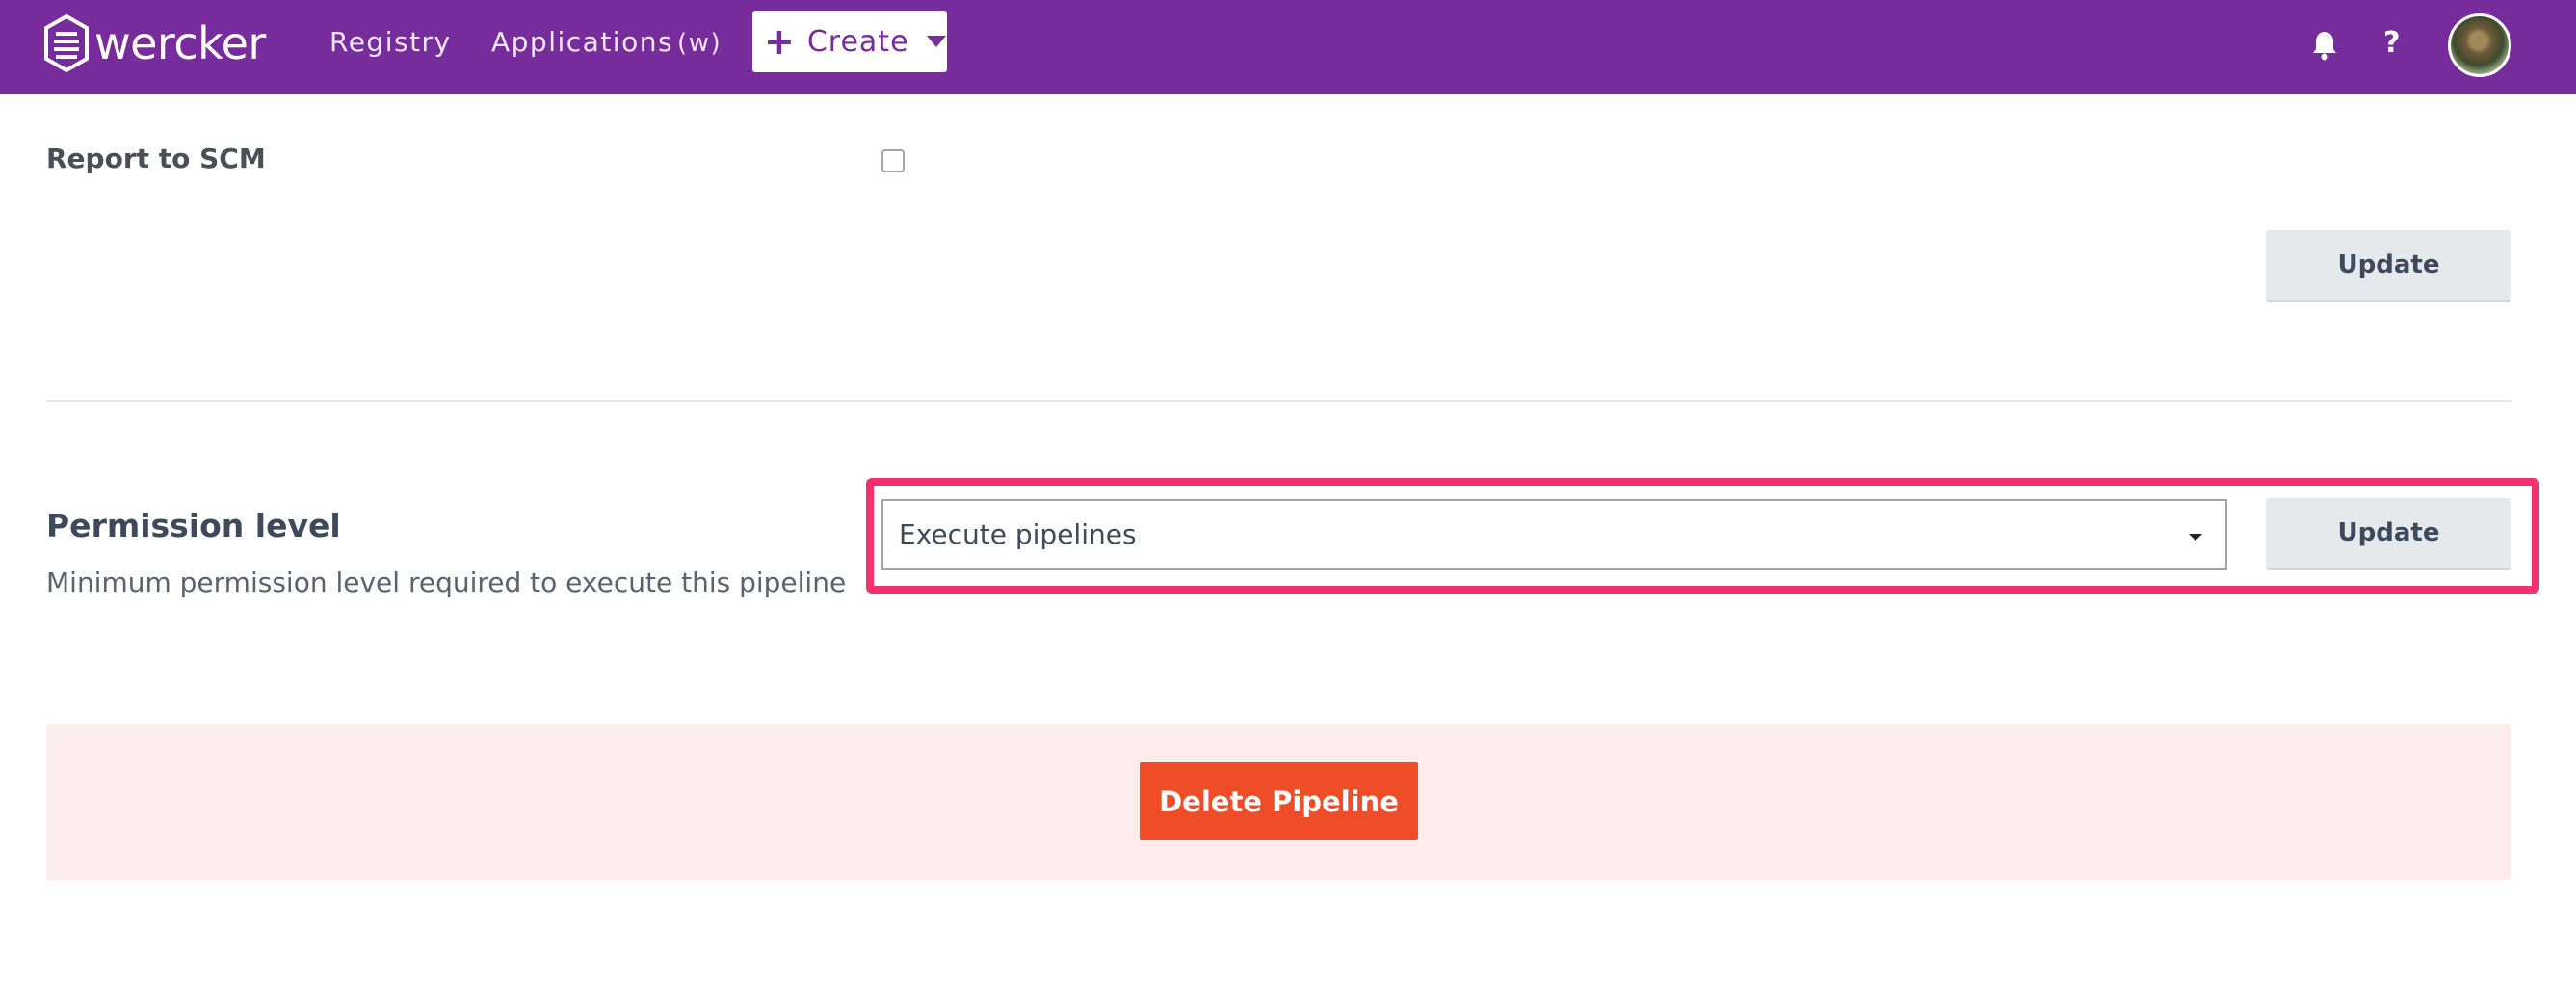 This screenshot has height=981, width=2576. I want to click on nav-registry: Registry, so click(390, 42).